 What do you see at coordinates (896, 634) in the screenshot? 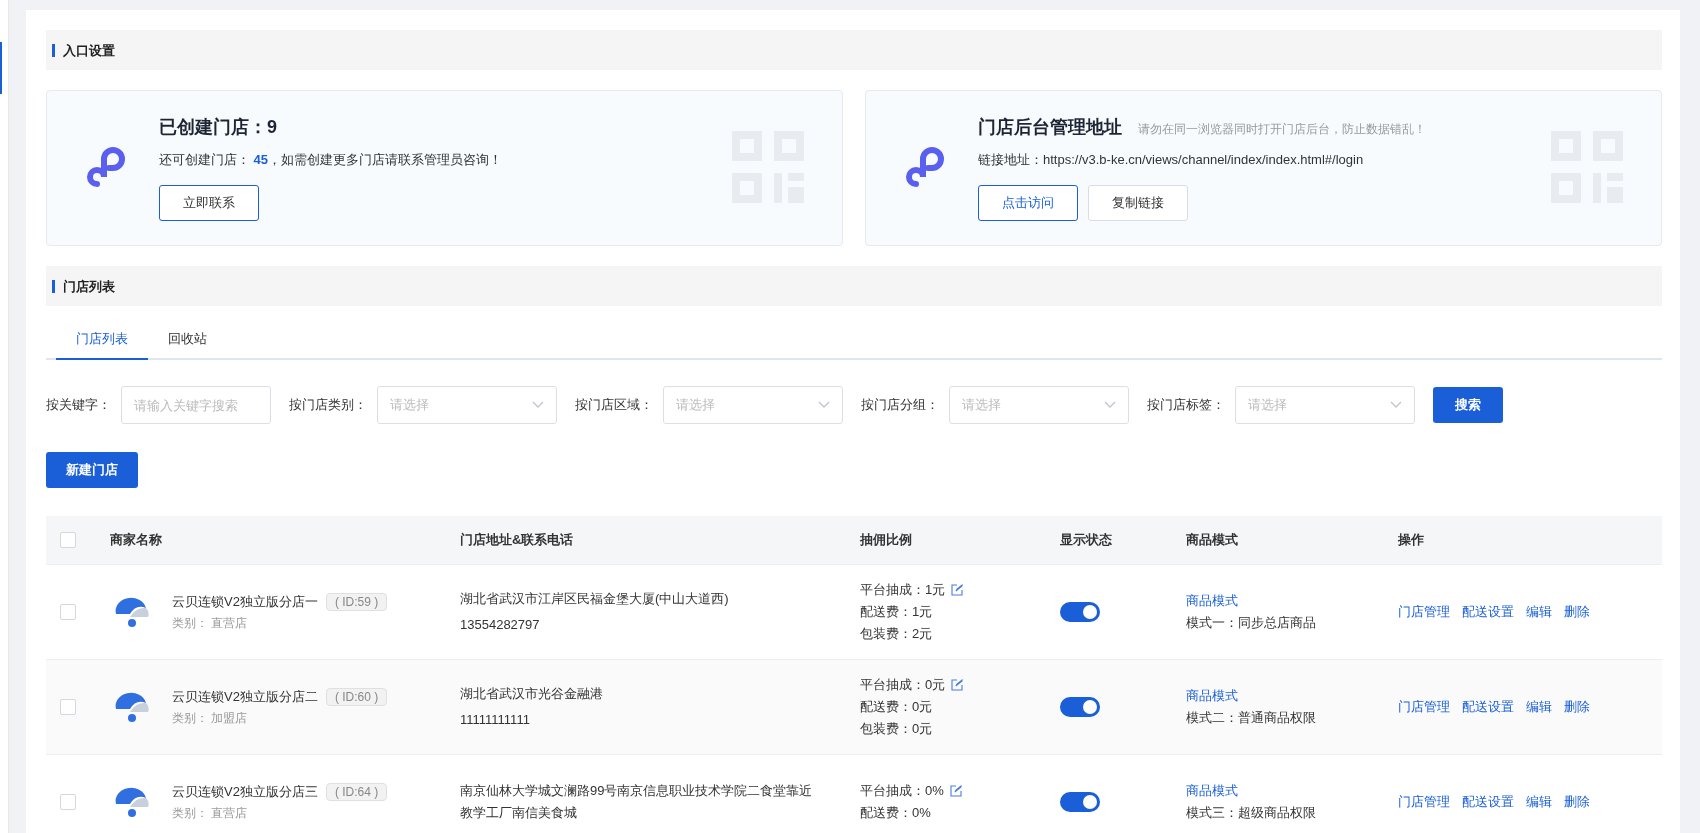
I see `fee-text: 包装费：2元` at bounding box center [896, 634].